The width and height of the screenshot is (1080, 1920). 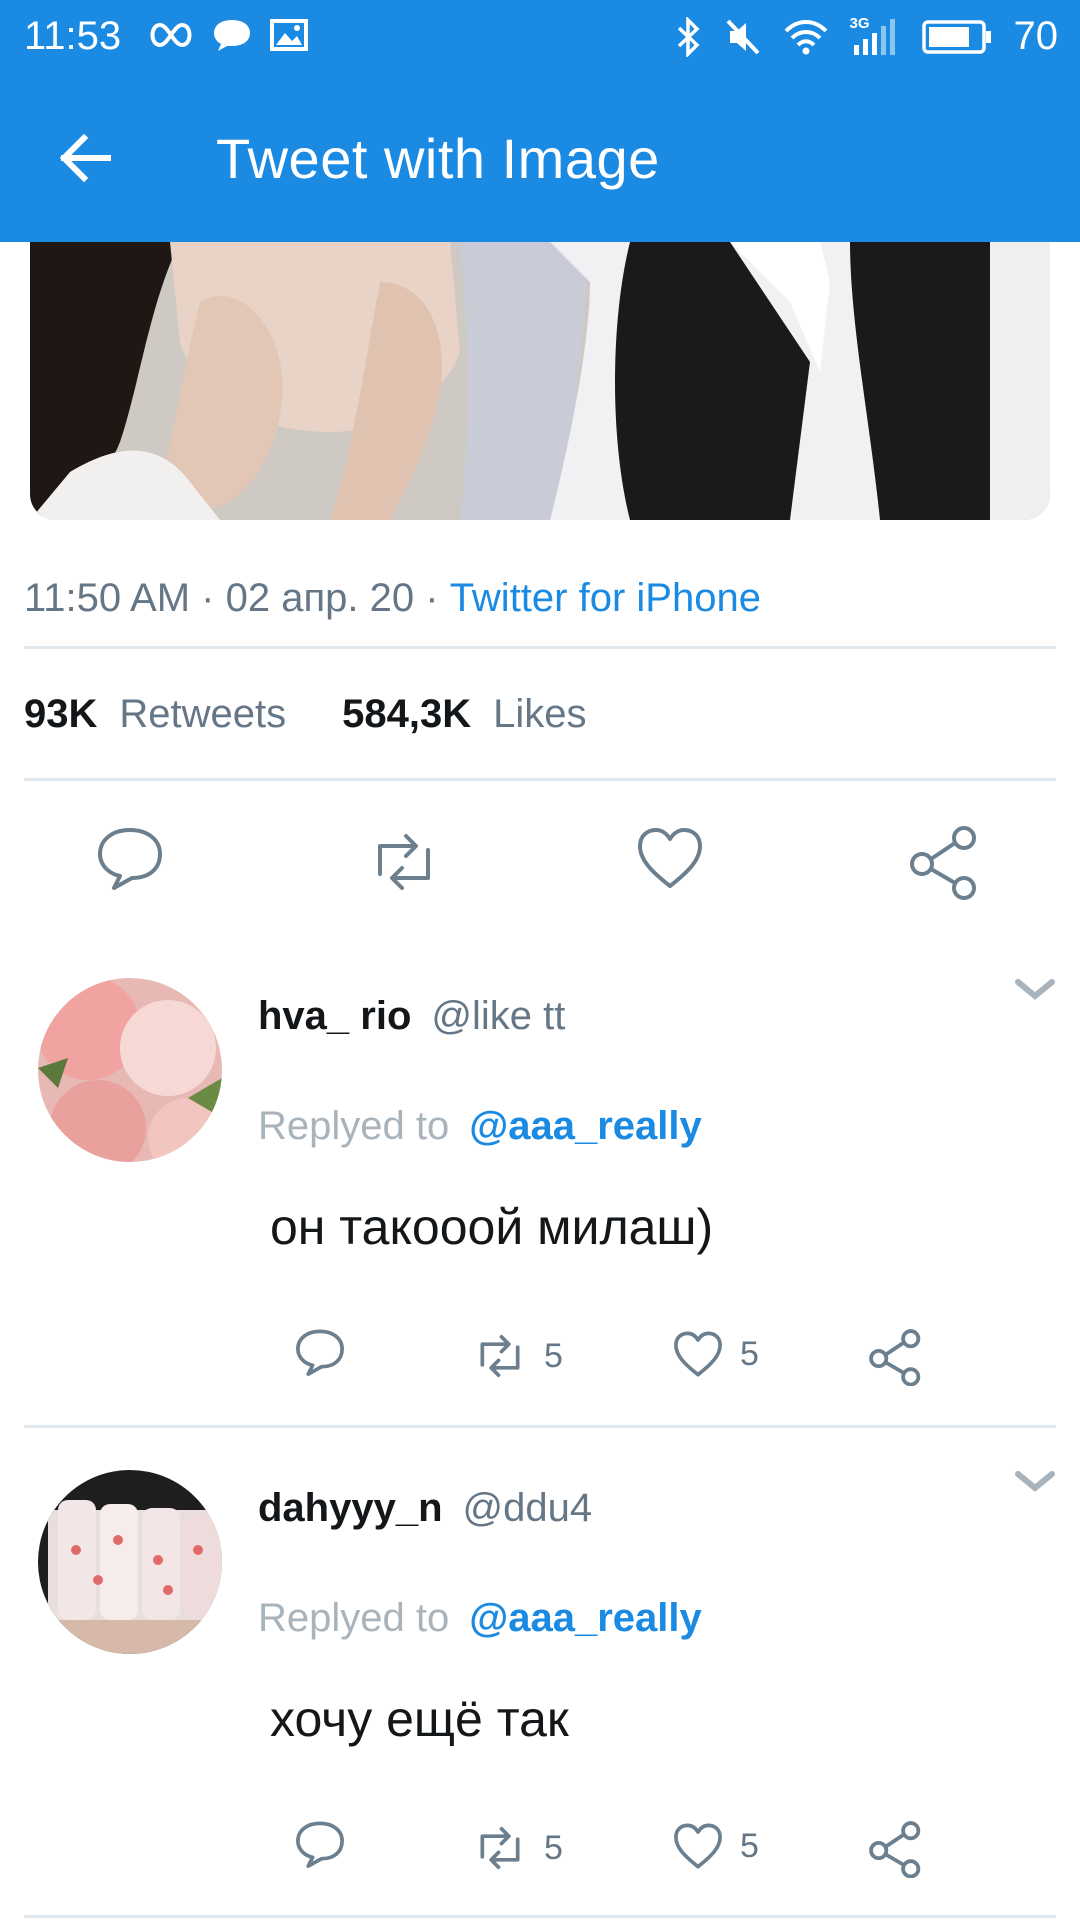 I want to click on retweets-label: Retweets, so click(x=202, y=714).